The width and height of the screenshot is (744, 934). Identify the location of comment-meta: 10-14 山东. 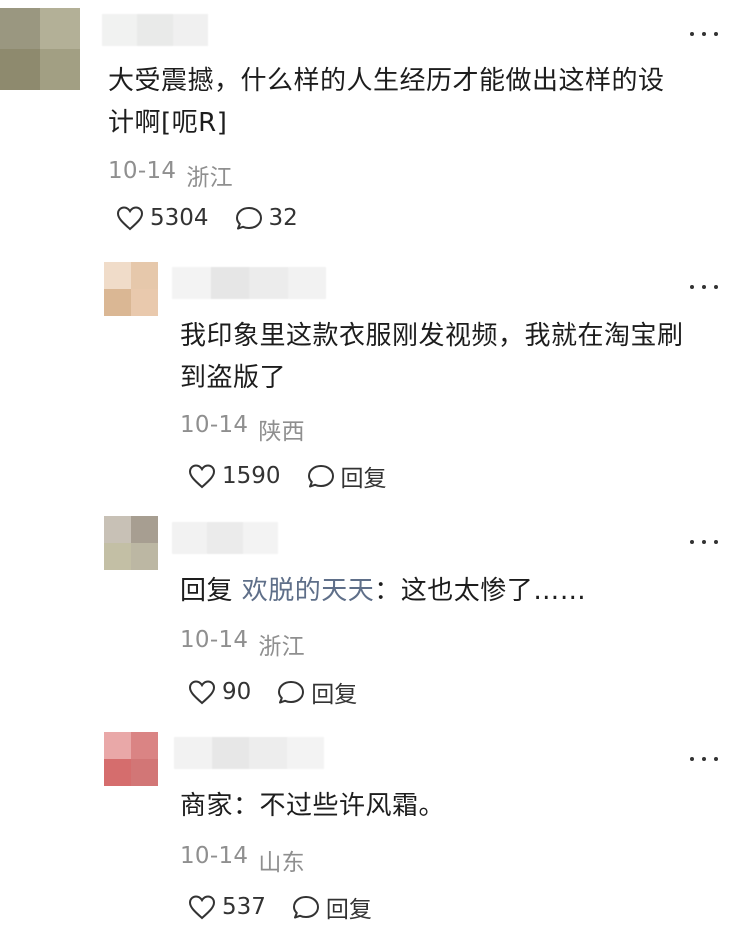
(242, 860).